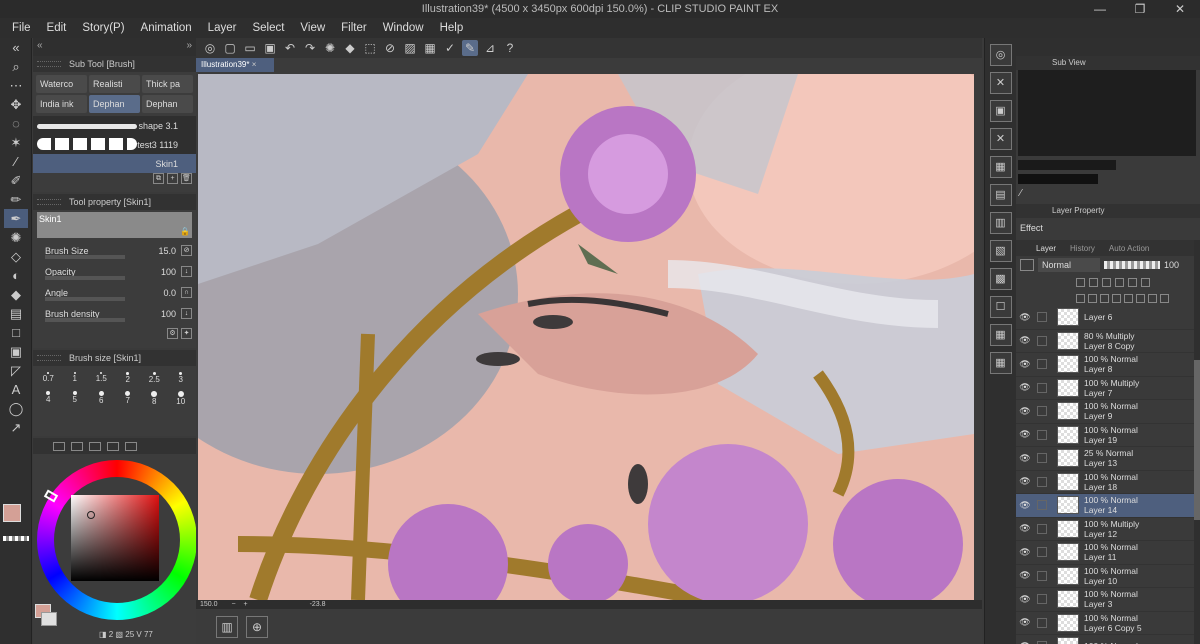 This screenshot has height=644, width=1200. I want to click on create-subtool-icon: +, so click(172, 178).